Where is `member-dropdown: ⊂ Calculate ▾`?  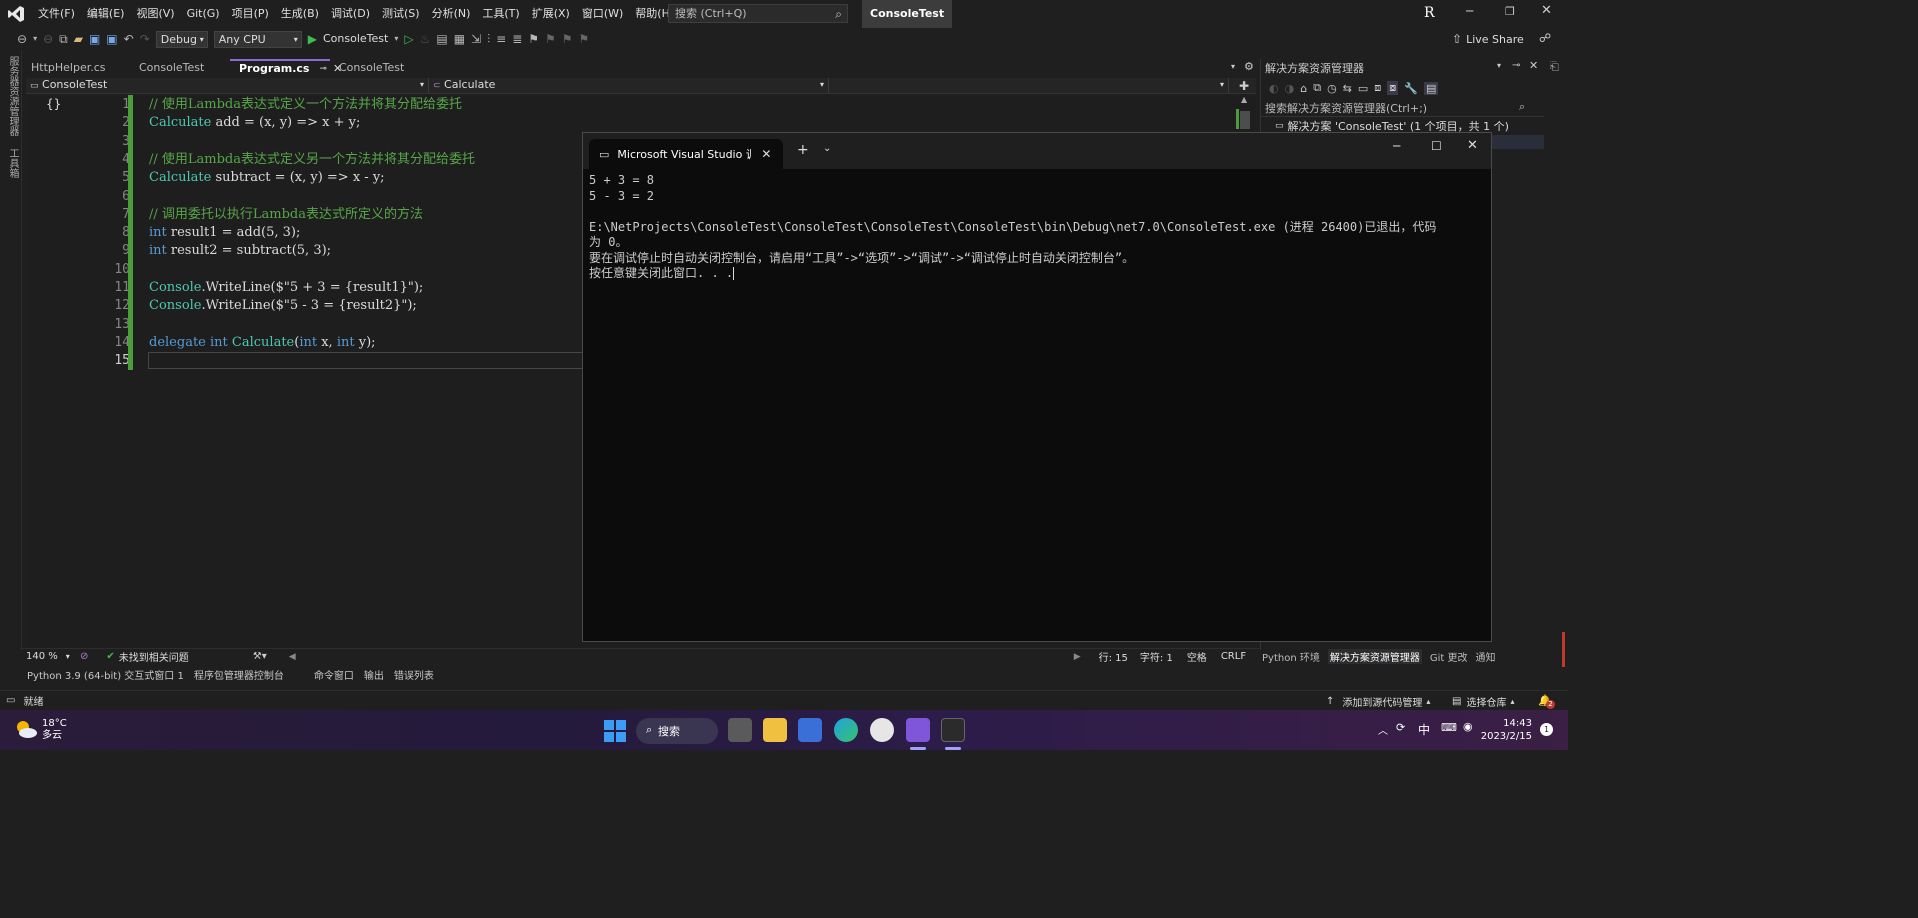 member-dropdown: ⊂ Calculate ▾ is located at coordinates (629, 85).